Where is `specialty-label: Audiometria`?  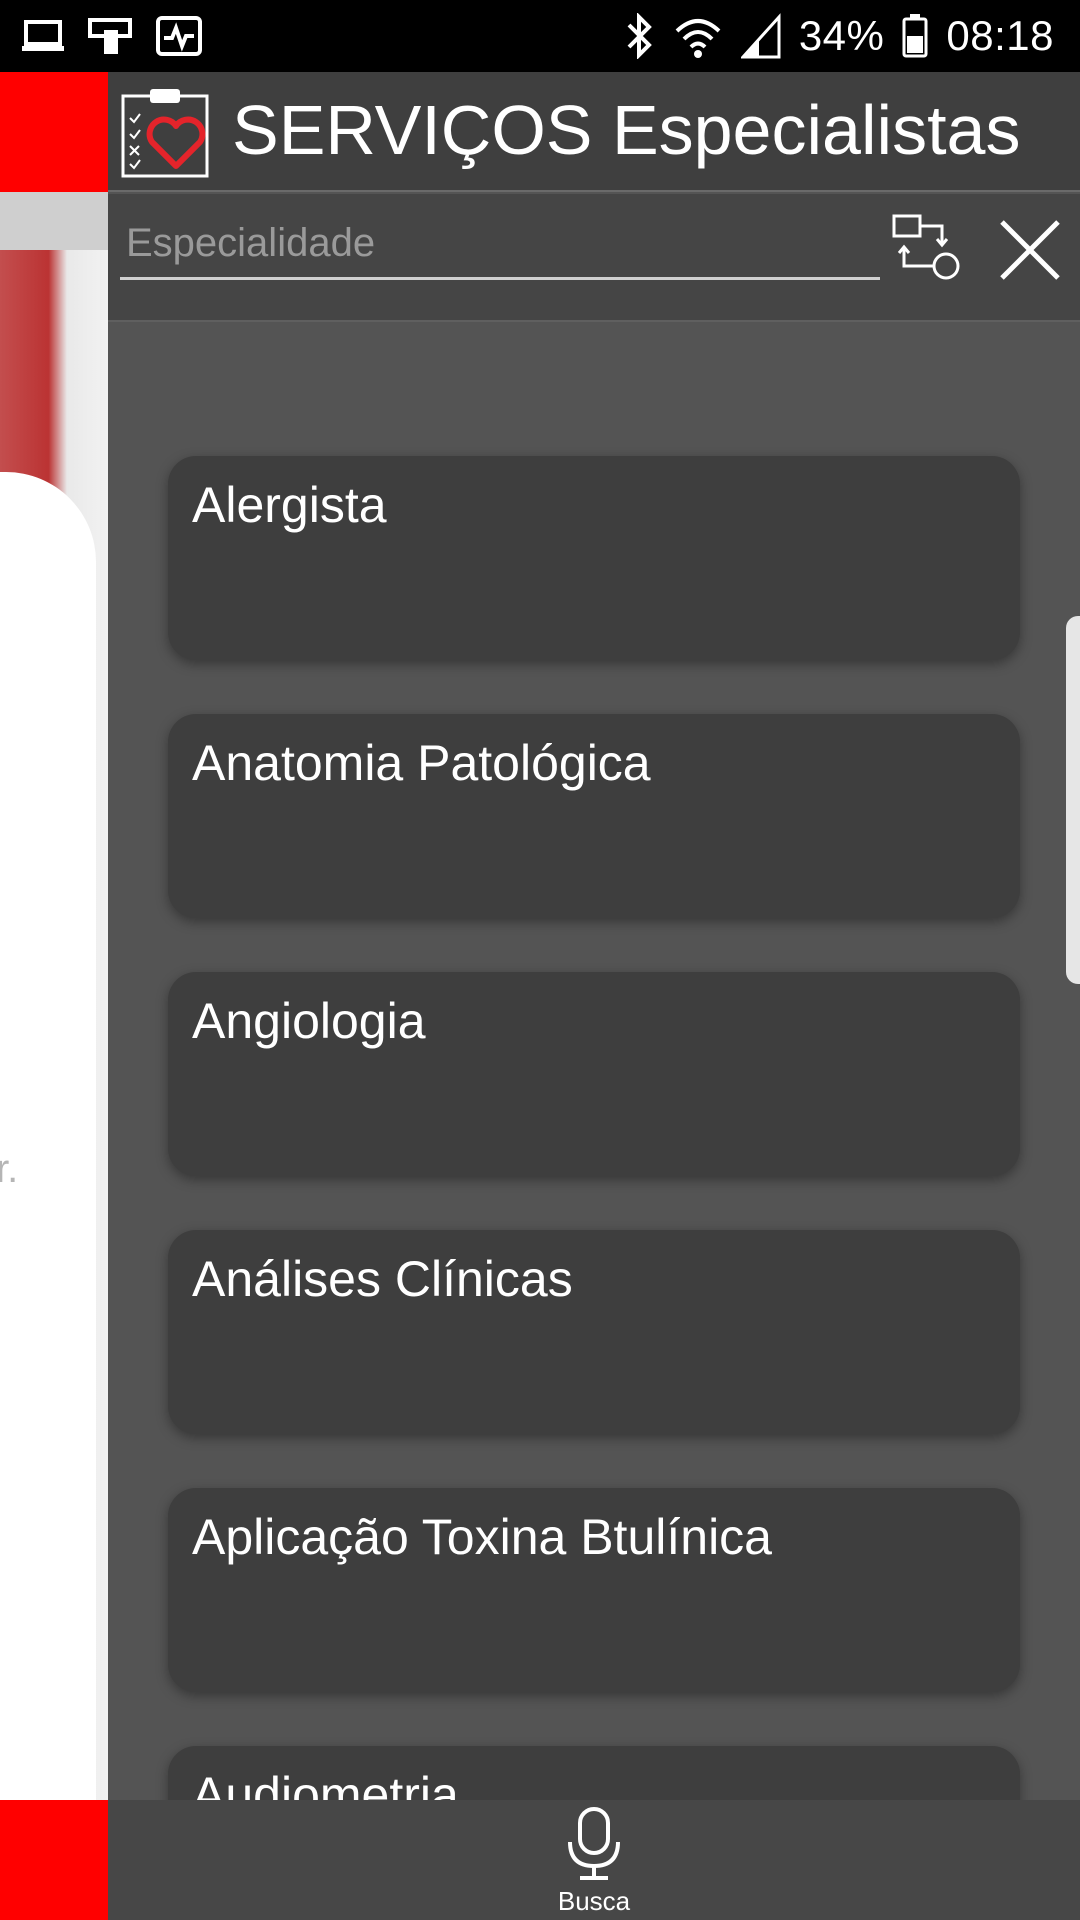 specialty-label: Audiometria is located at coordinates (325, 1783).